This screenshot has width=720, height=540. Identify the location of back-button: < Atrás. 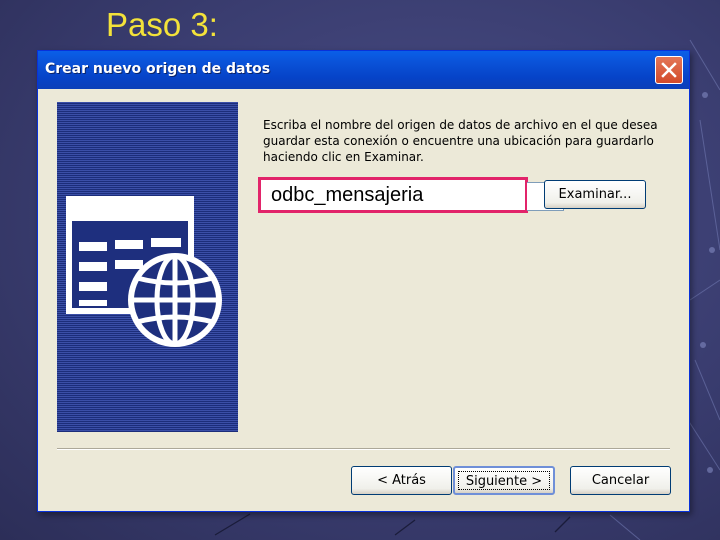
(401, 480).